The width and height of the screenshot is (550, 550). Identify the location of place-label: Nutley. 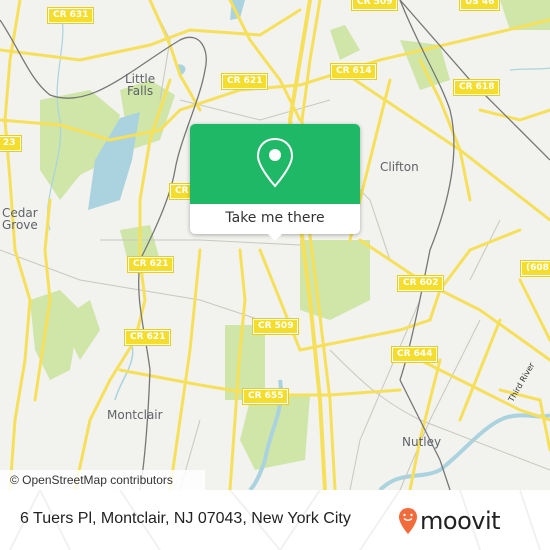
(422, 442).